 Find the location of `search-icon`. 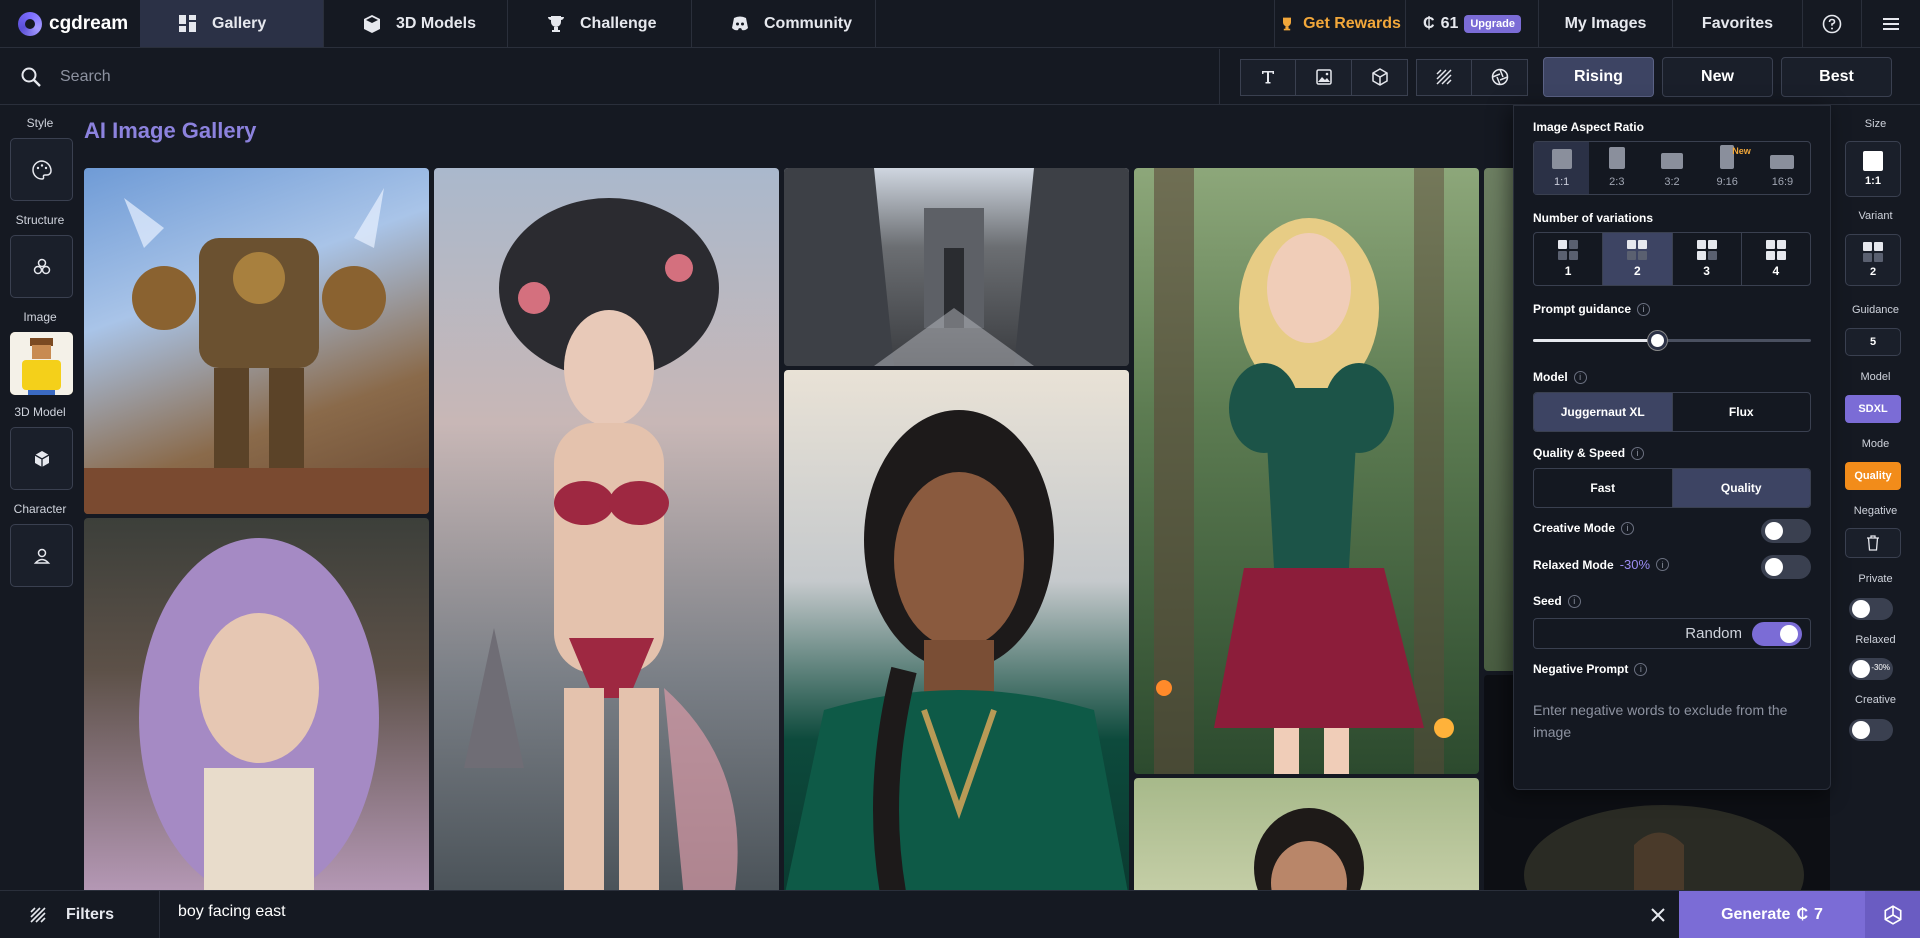

search-icon is located at coordinates (31, 77).